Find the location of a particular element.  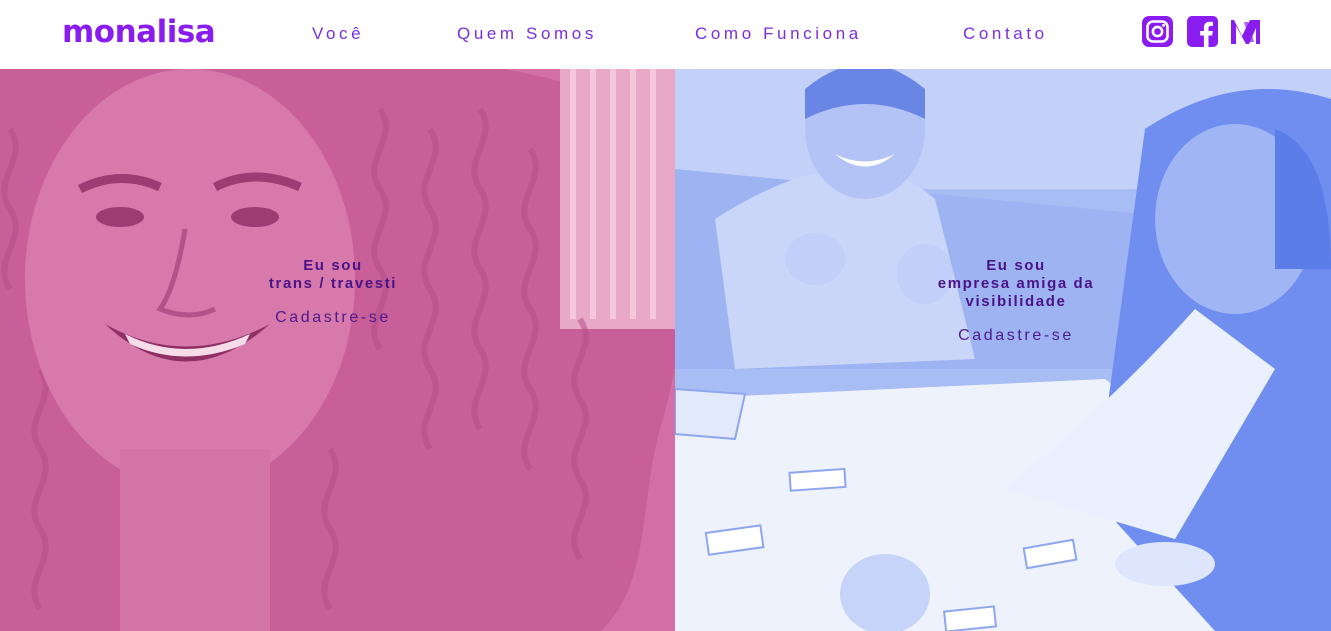

hero-trans-line1: Eu sou is located at coordinates (333, 265).